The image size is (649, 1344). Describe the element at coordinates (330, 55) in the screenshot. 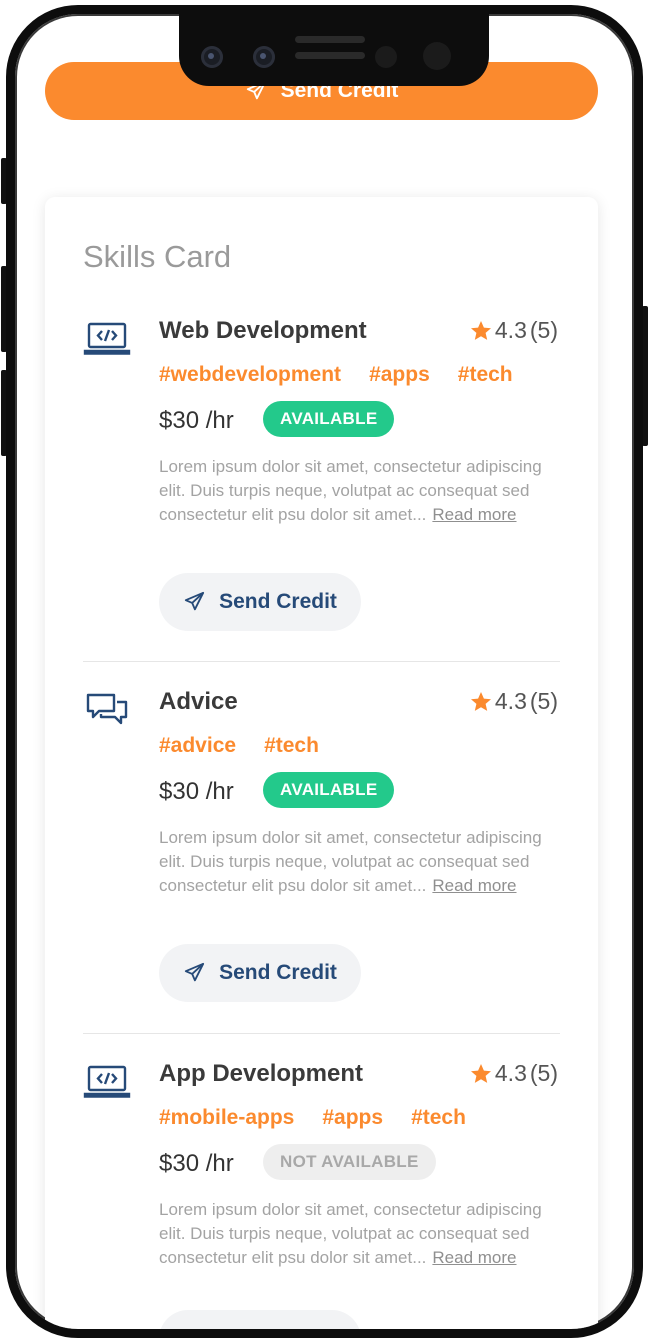

I see `speaker-grille-lower` at that location.